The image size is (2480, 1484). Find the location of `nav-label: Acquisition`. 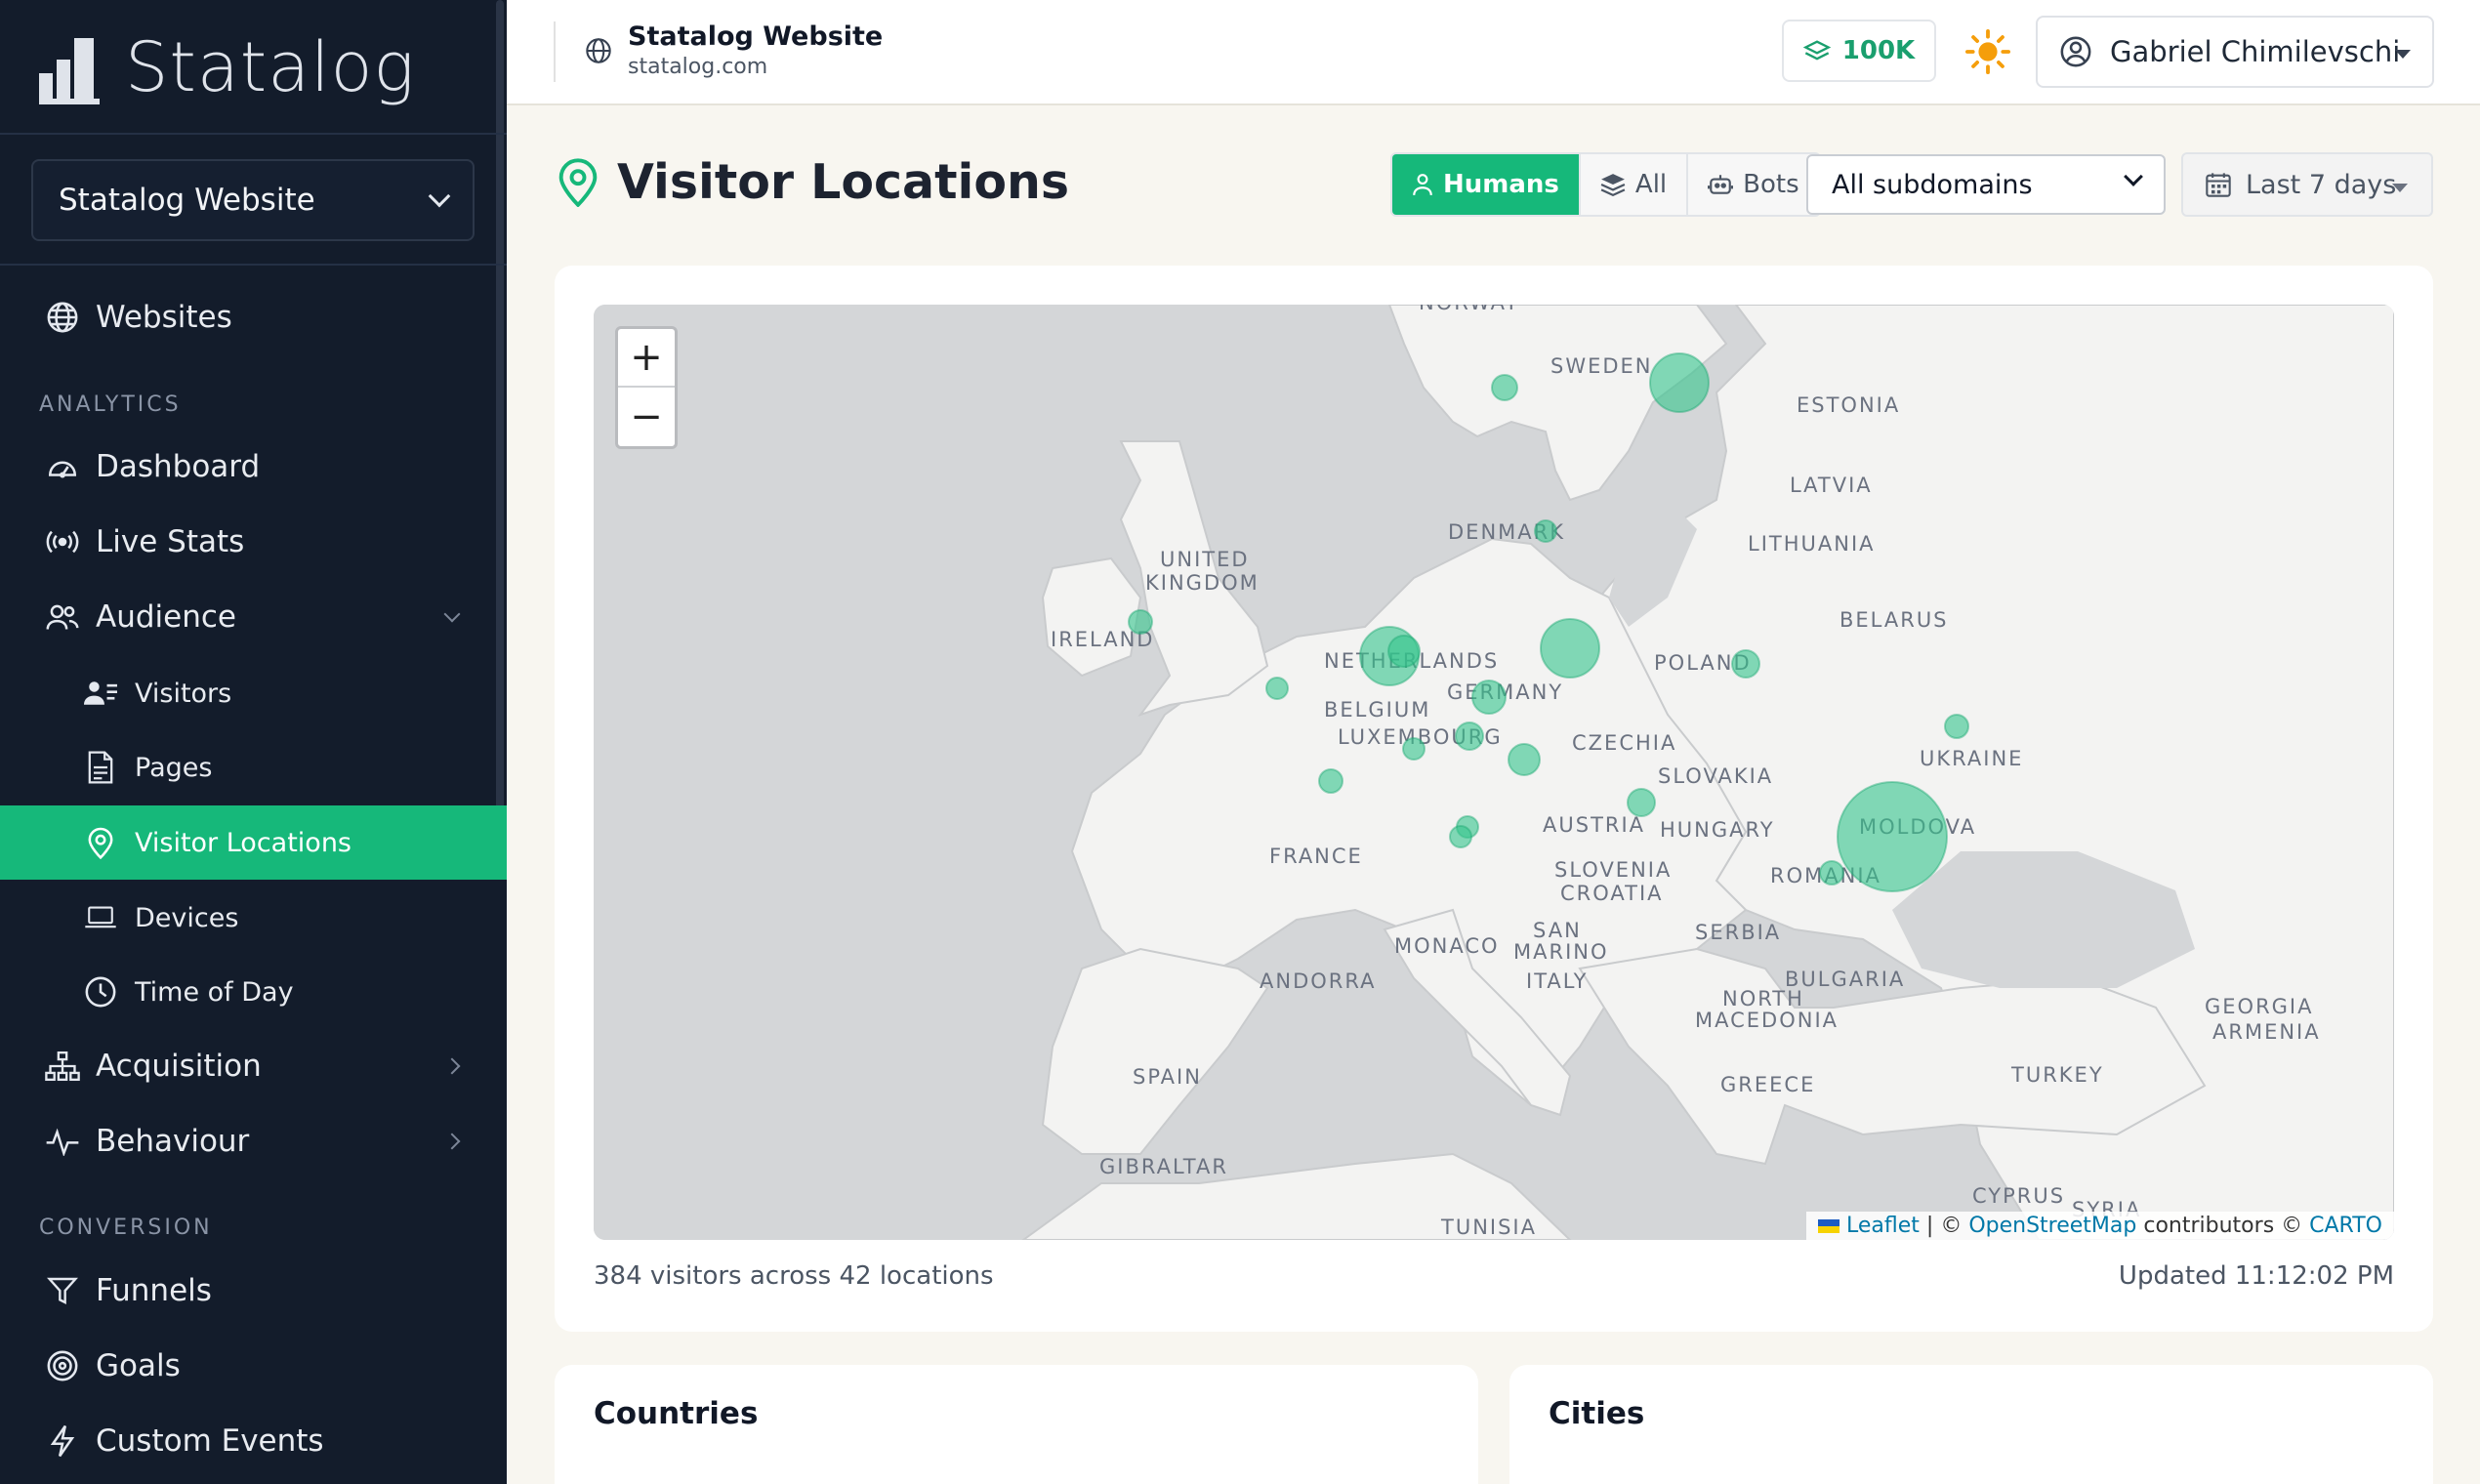

nav-label: Acquisition is located at coordinates (179, 1066).